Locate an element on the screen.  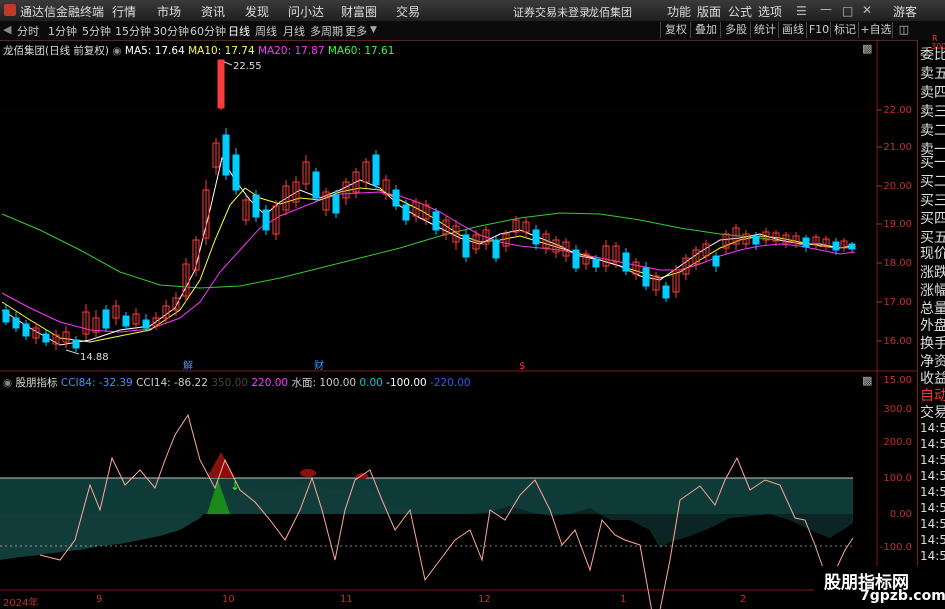
period-15min: 15分钟 is located at coordinates (133, 31).